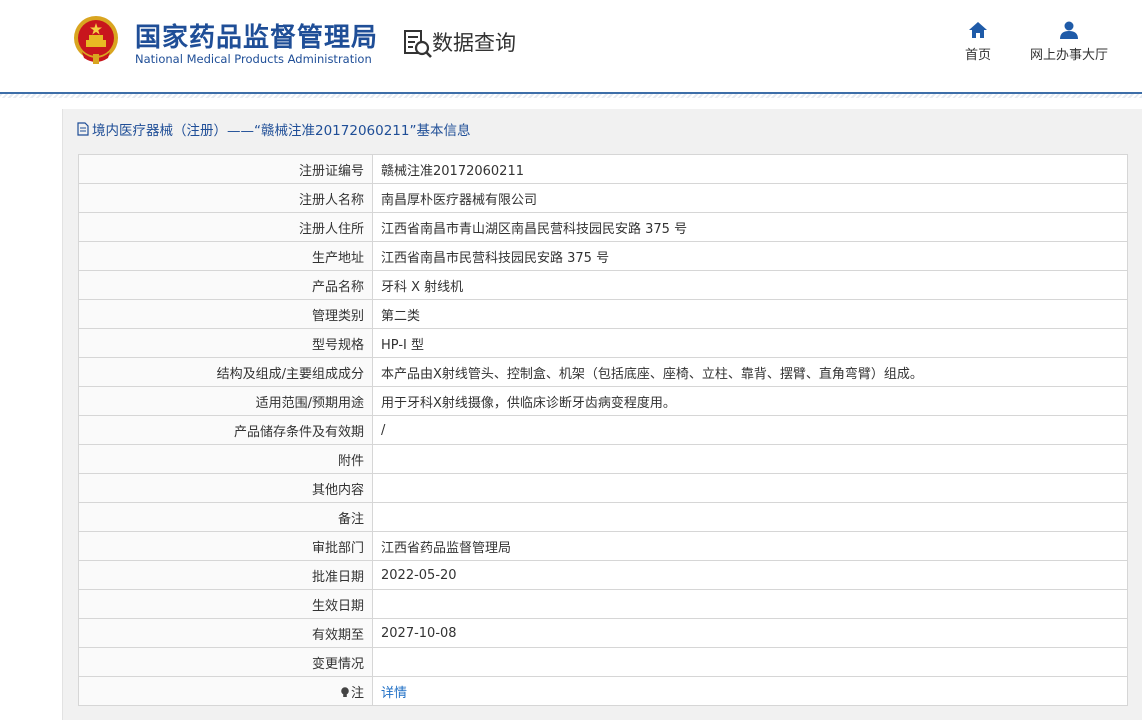 The height and width of the screenshot is (720, 1142). What do you see at coordinates (750, 430) in the screenshot?
I see `row-value: /` at bounding box center [750, 430].